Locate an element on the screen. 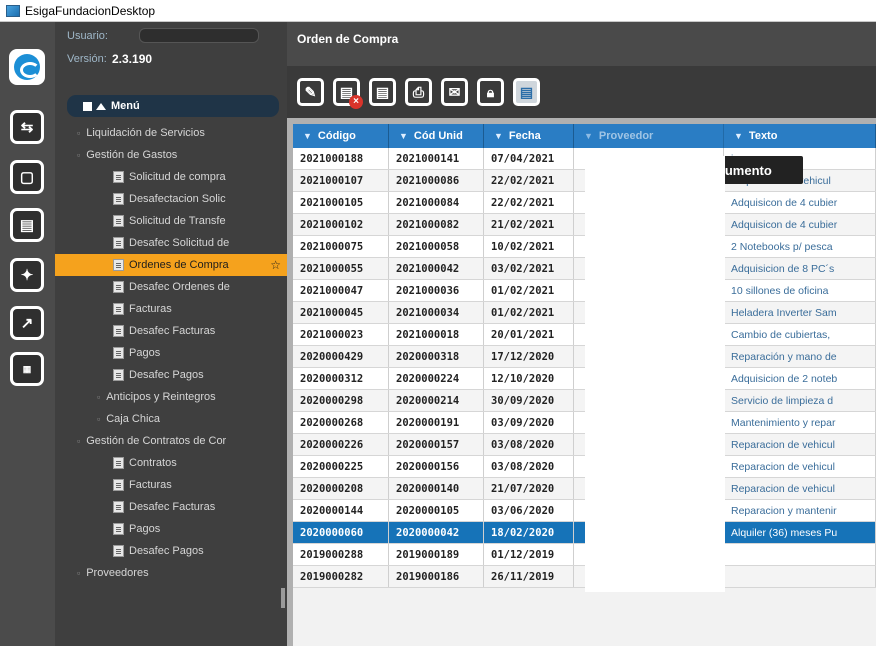  column-header-codigo: ▼ Código is located at coordinates (341, 136).